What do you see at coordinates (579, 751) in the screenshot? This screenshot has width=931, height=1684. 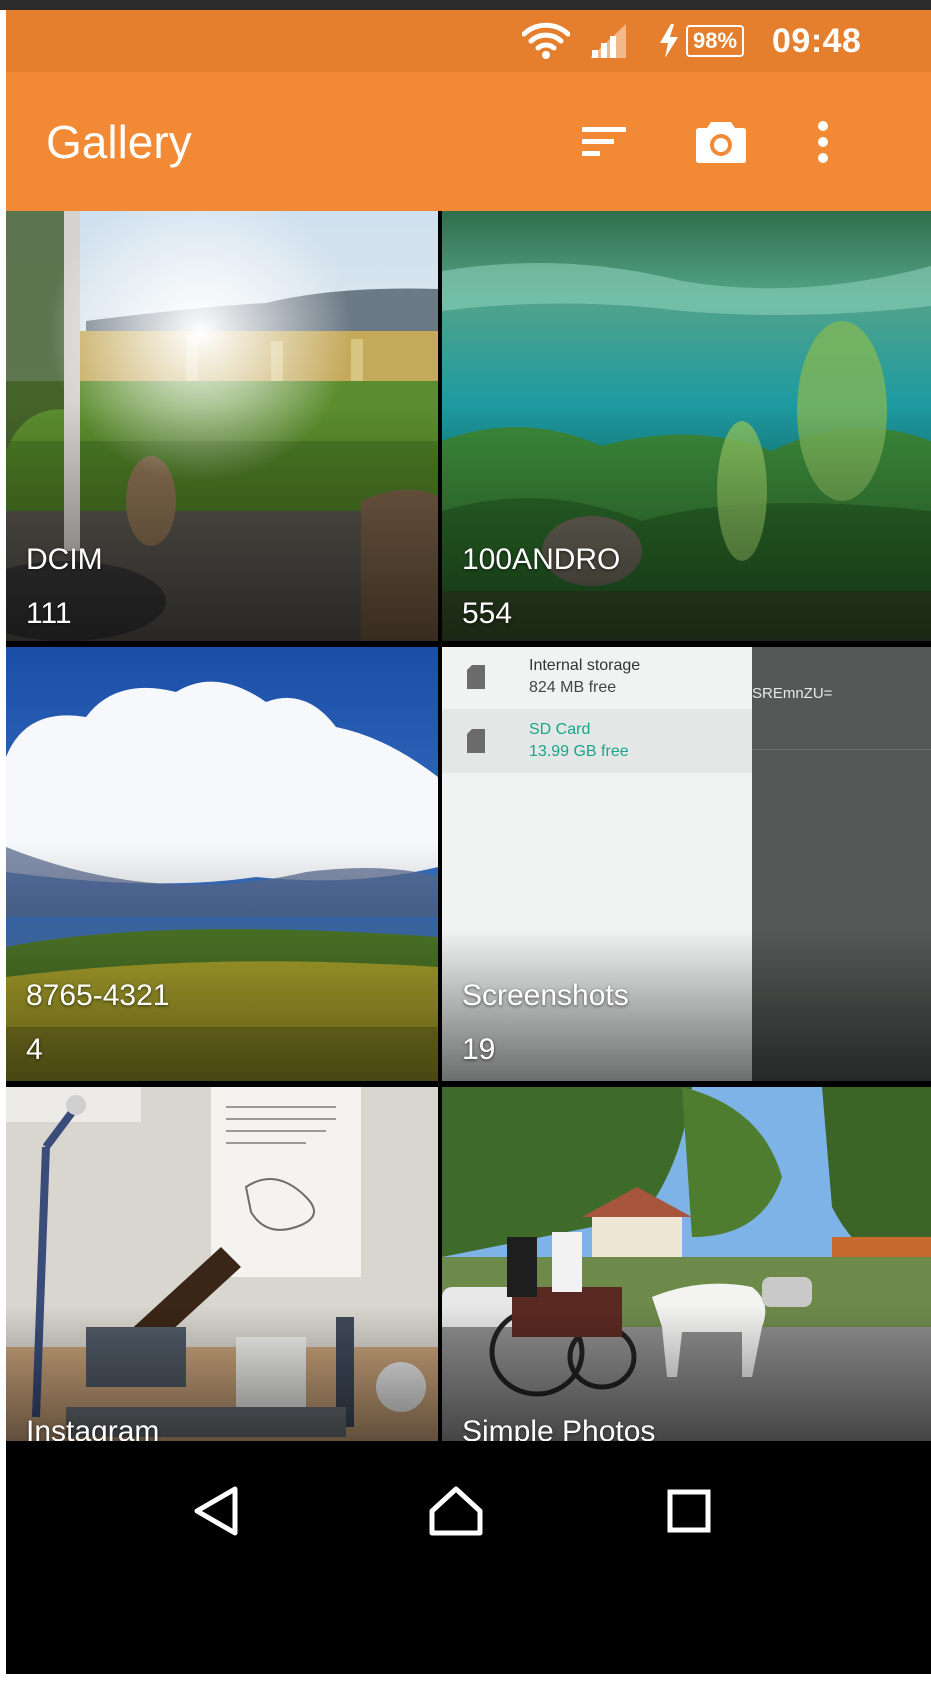 I see `sd-card-free: 13.99 GB free` at bounding box center [579, 751].